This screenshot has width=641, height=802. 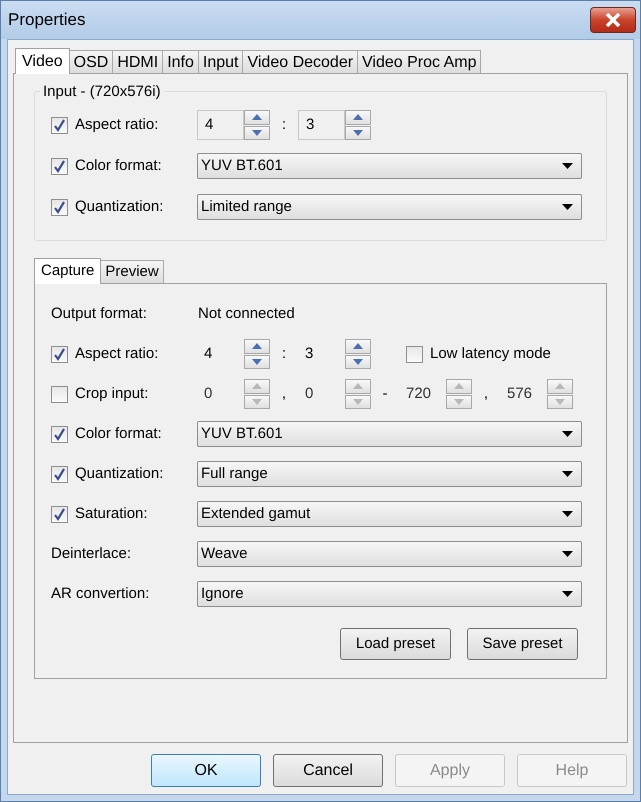 What do you see at coordinates (138, 61) in the screenshot?
I see `tab: HDMI` at bounding box center [138, 61].